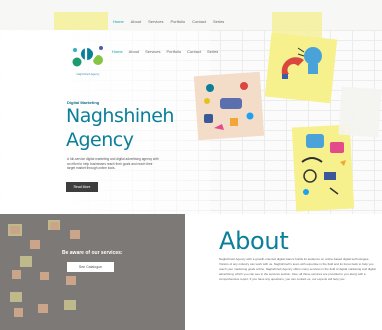 The height and width of the screenshot is (330, 382). I want to click on see-catalogue-button: See Catalogue, so click(90, 267).